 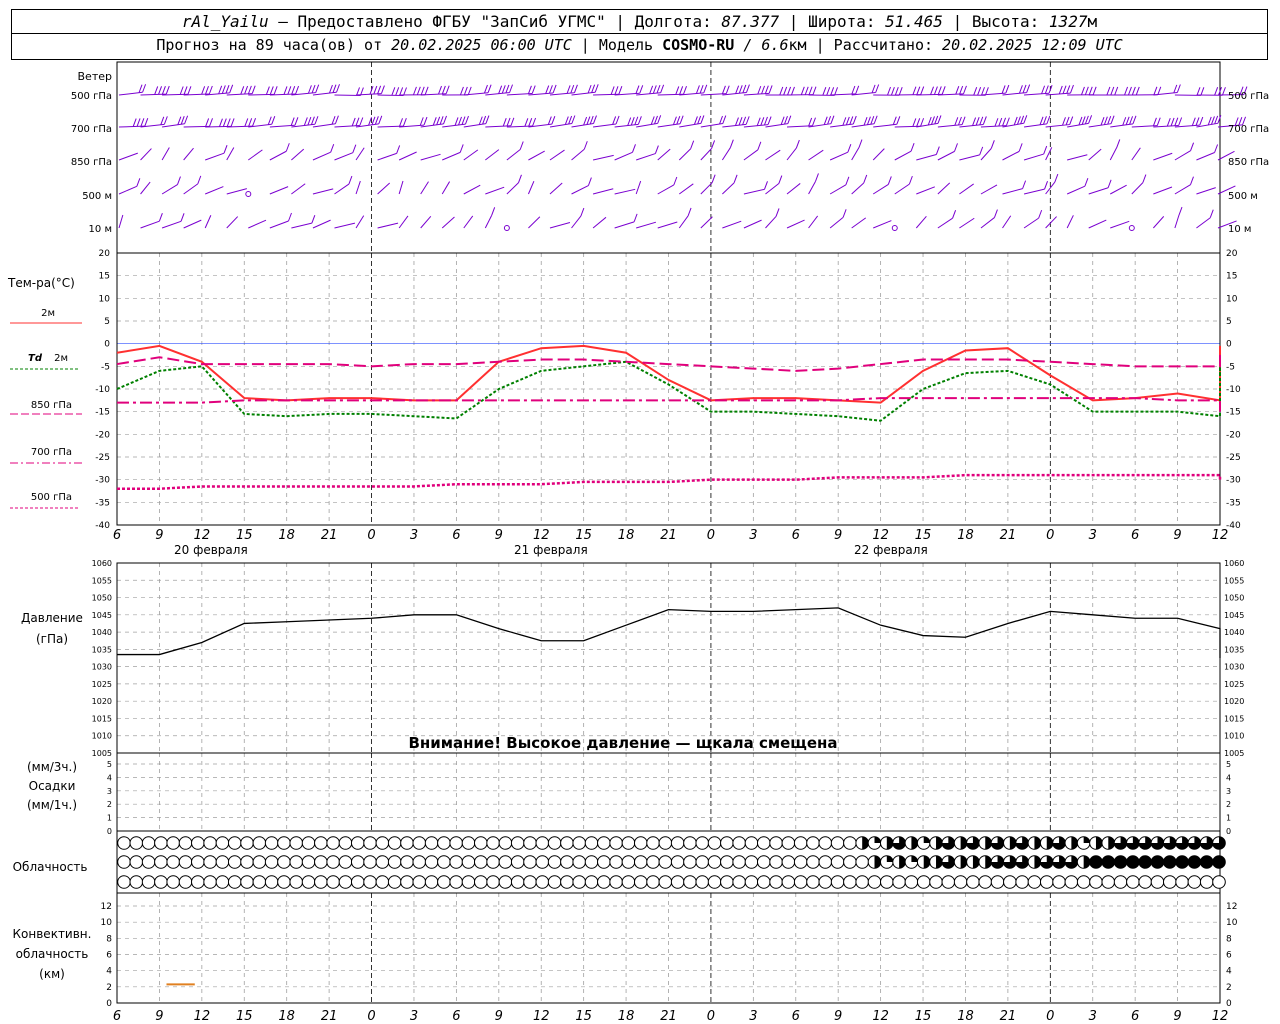 What do you see at coordinates (583, 1016) in the screenshot?
I see `hour-tick-label: 15` at bounding box center [583, 1016].